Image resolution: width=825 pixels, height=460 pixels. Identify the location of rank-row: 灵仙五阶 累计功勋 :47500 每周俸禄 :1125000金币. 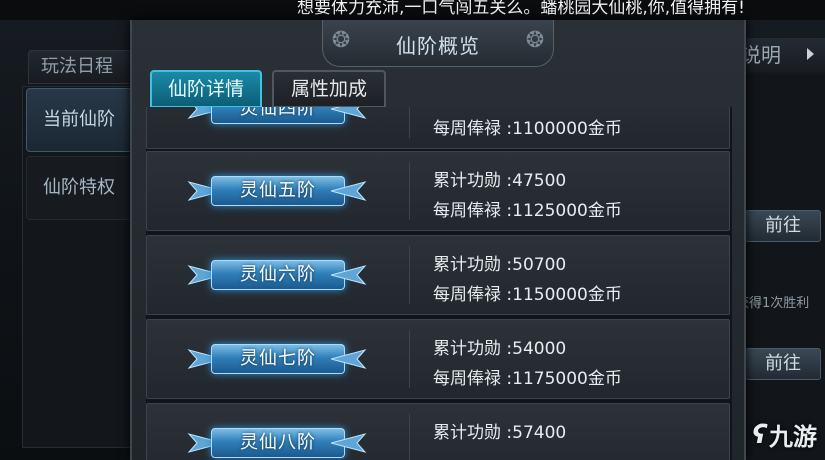
(438, 191).